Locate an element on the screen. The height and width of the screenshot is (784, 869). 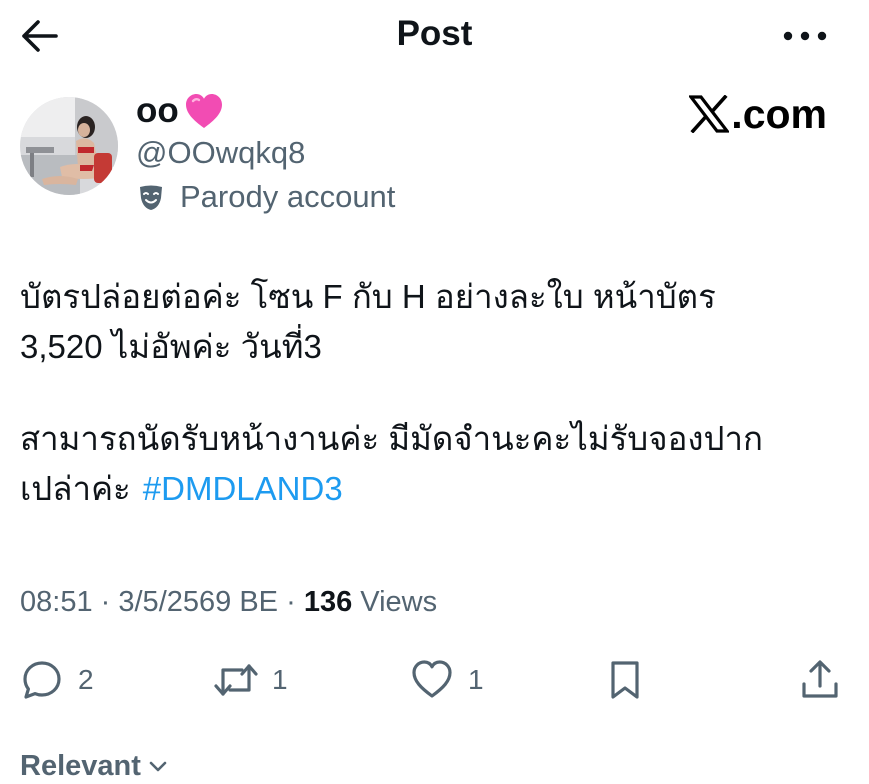
views-label: Views is located at coordinates (399, 602).